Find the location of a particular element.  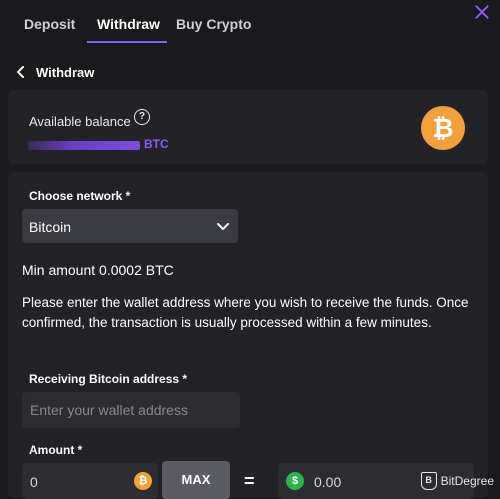

amount-row: 0 ₿ MAX = $ 0.00 is located at coordinates (252, 480).